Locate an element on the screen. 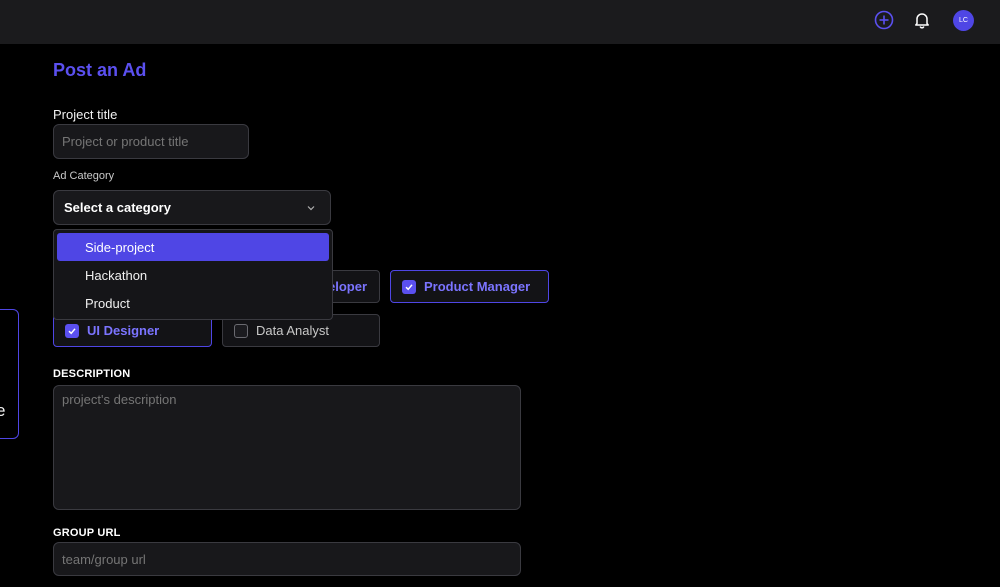  description-textarea is located at coordinates (287, 447).